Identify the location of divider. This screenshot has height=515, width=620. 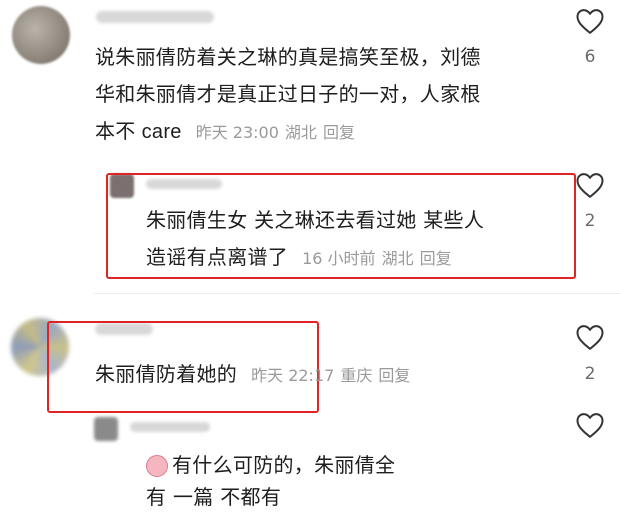
(357, 293).